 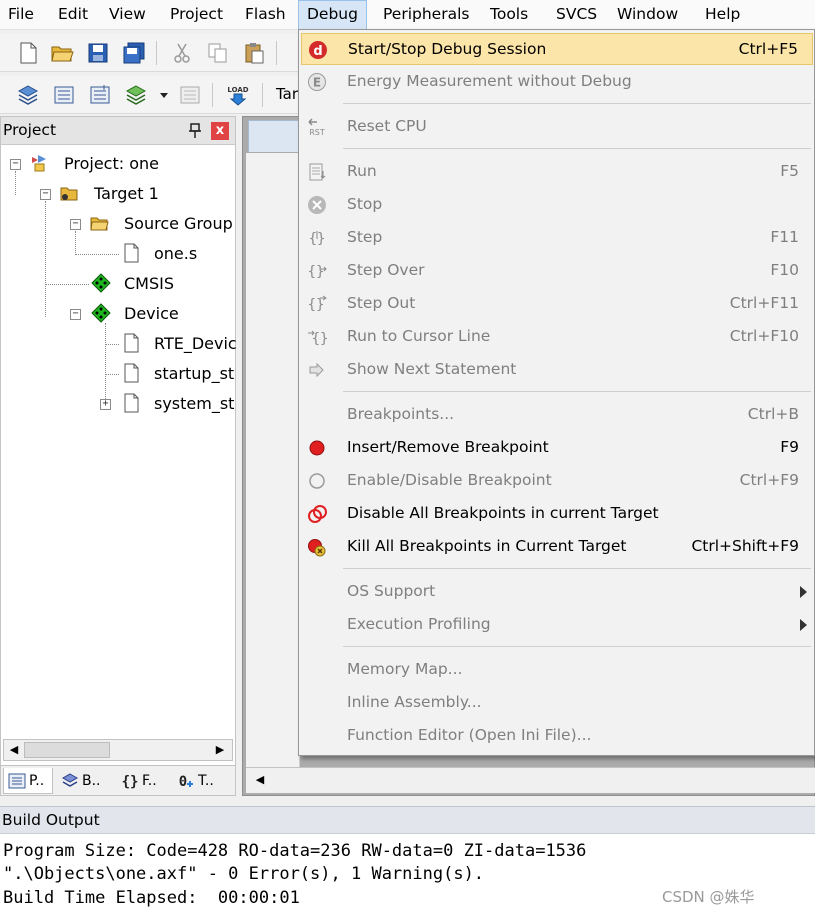 I want to click on menu-view: View, so click(x=127, y=15).